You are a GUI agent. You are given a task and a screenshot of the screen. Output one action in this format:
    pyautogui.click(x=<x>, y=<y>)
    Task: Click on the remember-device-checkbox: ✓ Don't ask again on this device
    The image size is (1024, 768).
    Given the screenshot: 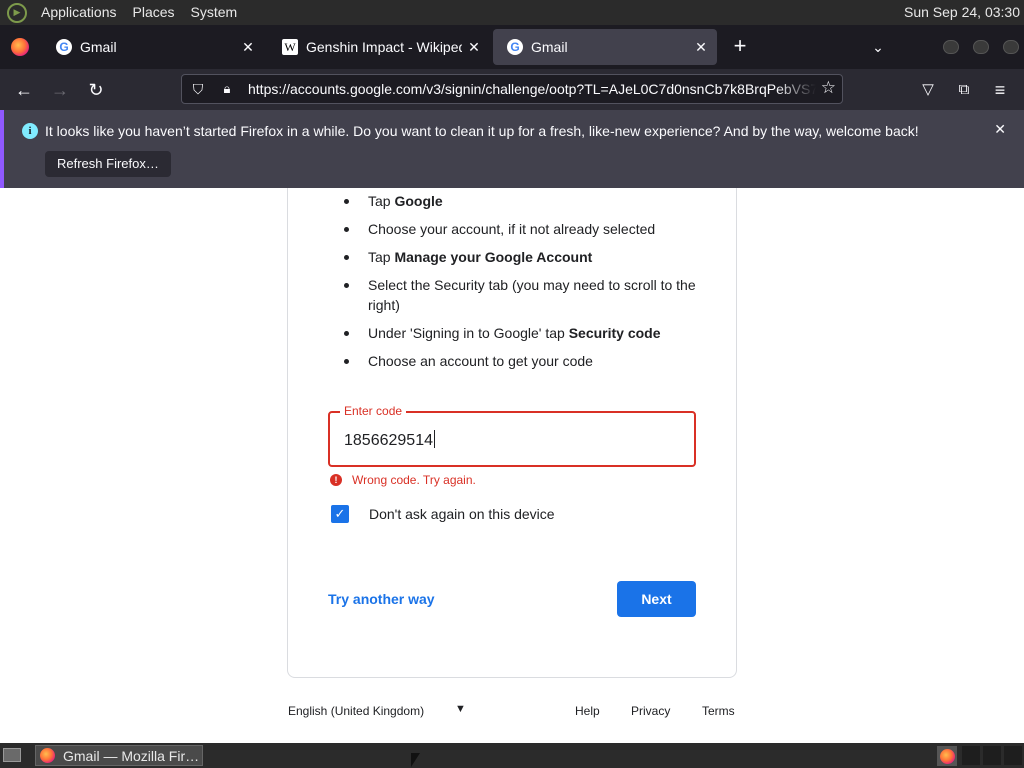 What is the action you would take?
    pyautogui.click(x=443, y=514)
    